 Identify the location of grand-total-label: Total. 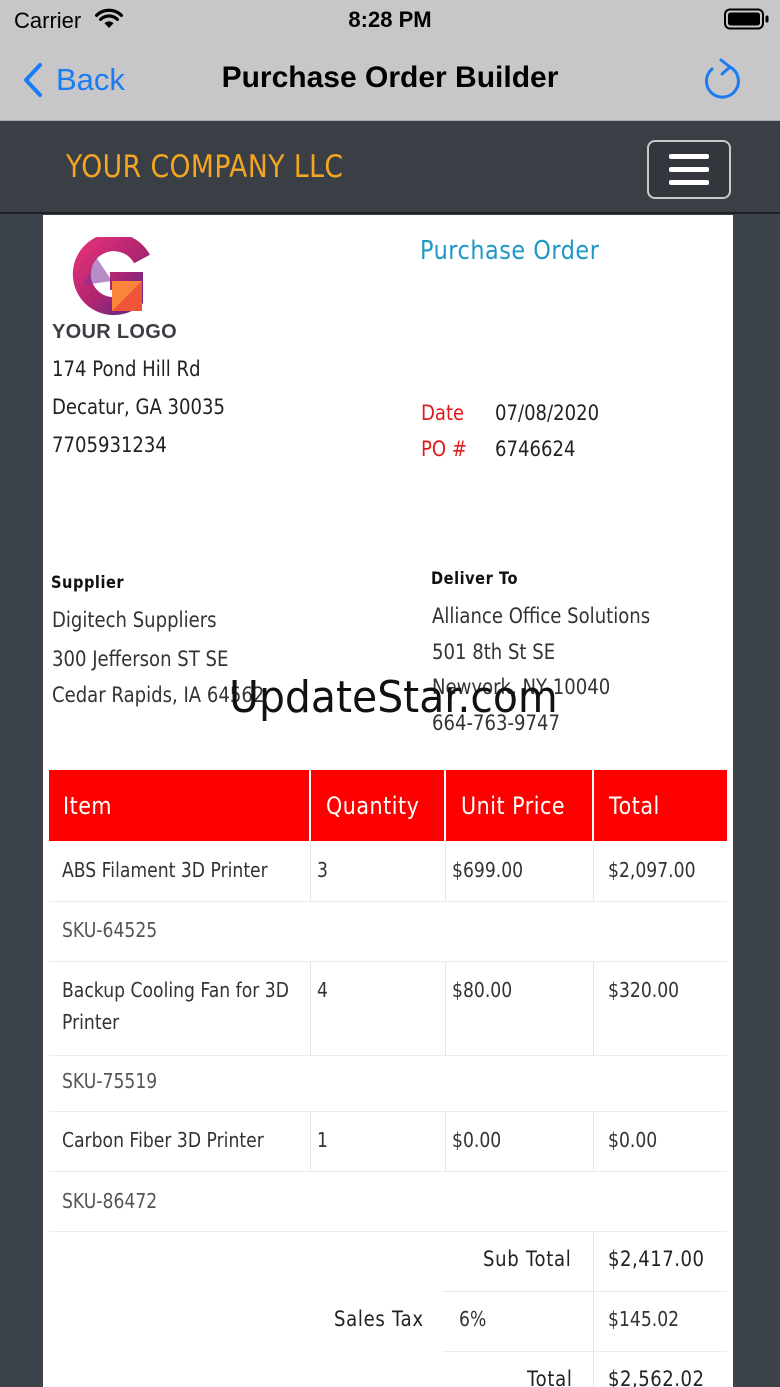
(550, 1377).